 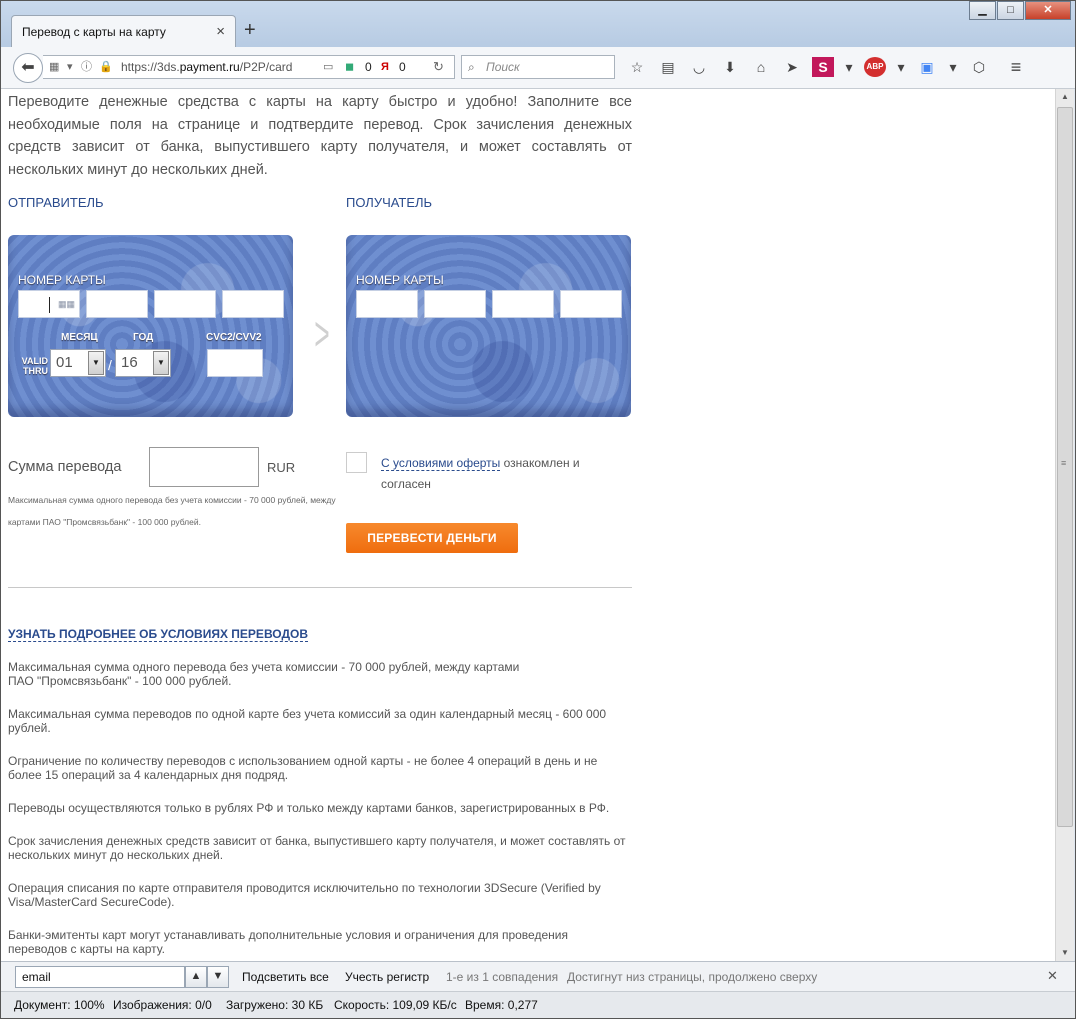 What do you see at coordinates (100, 977) in the screenshot?
I see `find-input: email` at bounding box center [100, 977].